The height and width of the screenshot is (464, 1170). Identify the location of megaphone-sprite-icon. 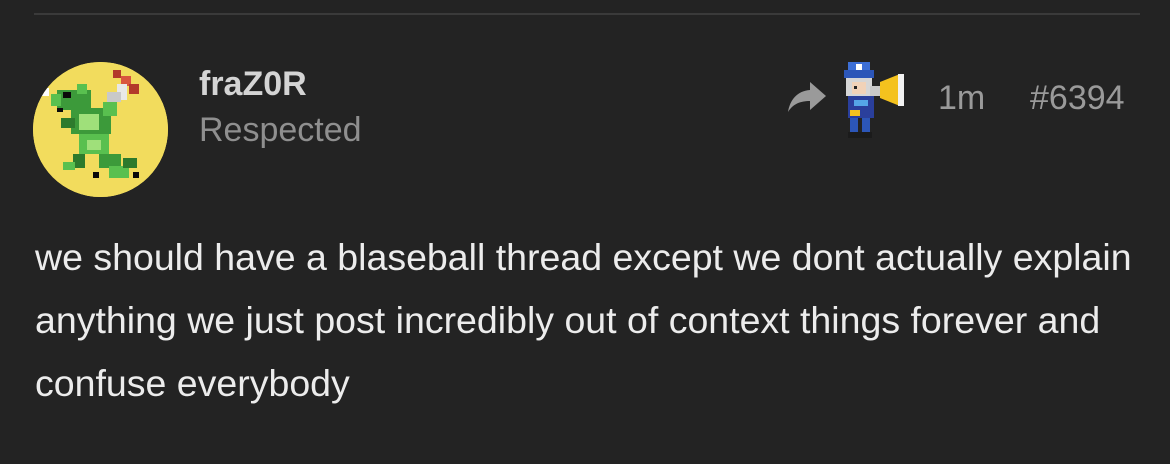
(874, 100).